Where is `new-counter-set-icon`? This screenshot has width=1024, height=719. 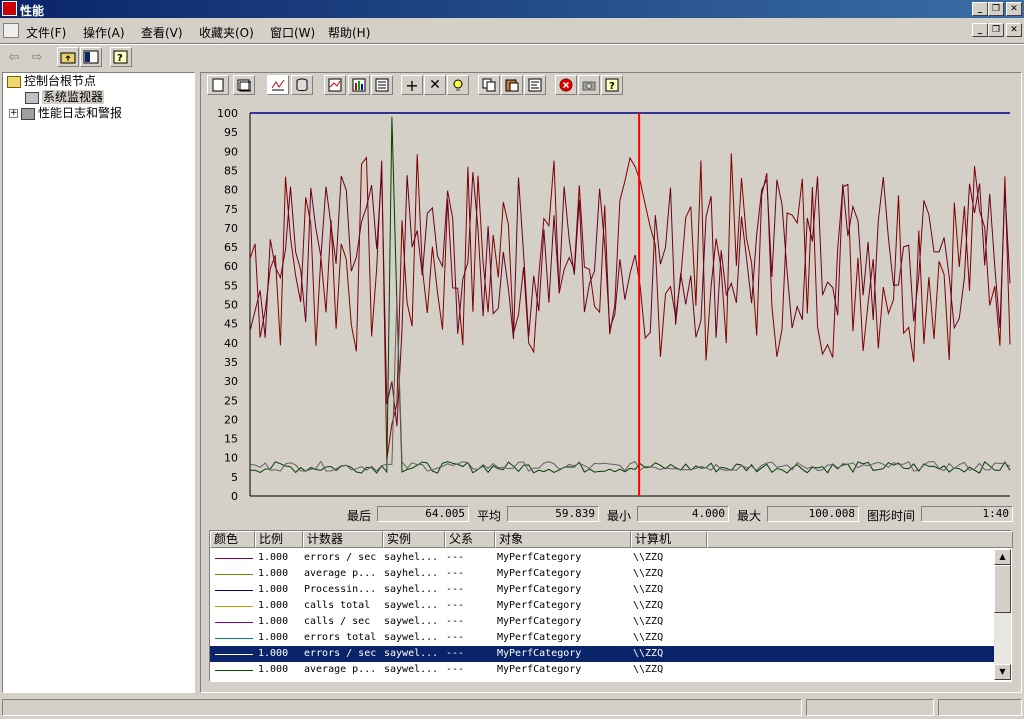
new-counter-set-icon is located at coordinates (218, 85).